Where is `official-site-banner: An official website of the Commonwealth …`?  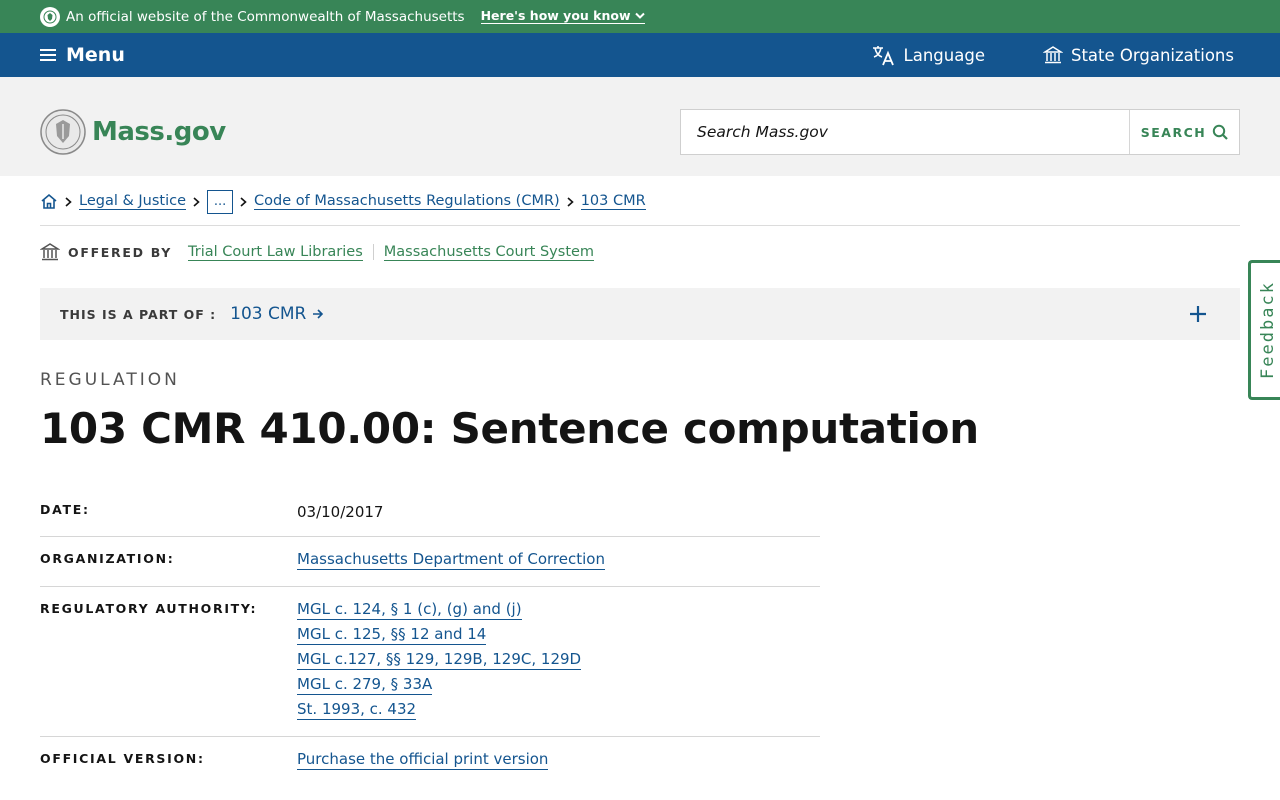
official-site-banner: An official website of the Commonwealth … is located at coordinates (640, 16).